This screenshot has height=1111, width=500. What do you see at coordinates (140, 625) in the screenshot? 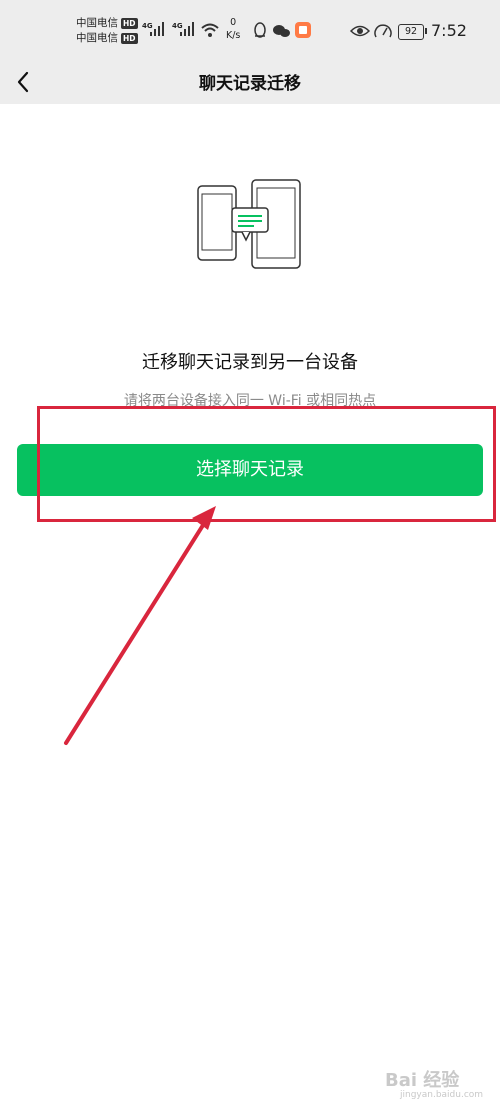
I see `annotation-arrow-icon` at bounding box center [140, 625].